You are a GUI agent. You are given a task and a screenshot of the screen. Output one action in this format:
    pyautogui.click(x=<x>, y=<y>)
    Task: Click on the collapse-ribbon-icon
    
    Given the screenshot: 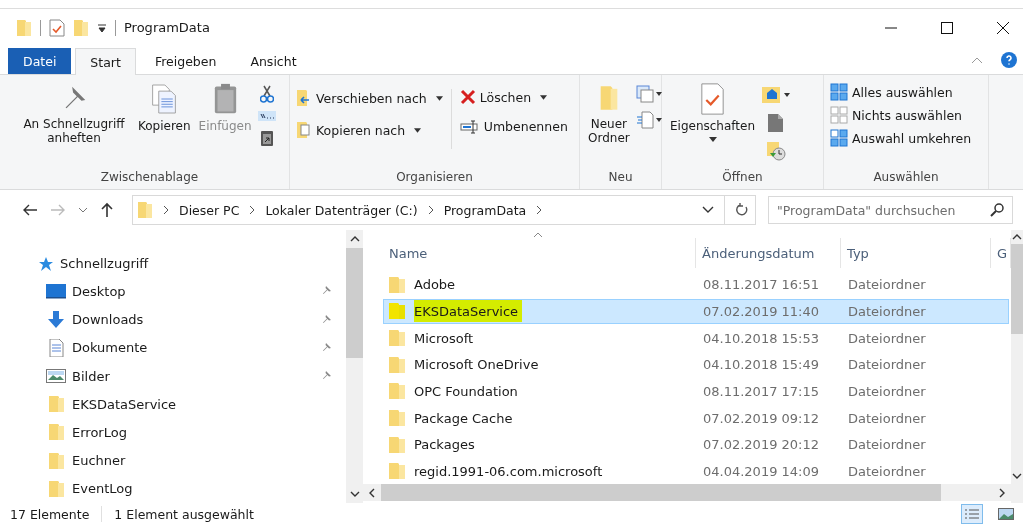 What is the action you would take?
    pyautogui.click(x=977, y=60)
    